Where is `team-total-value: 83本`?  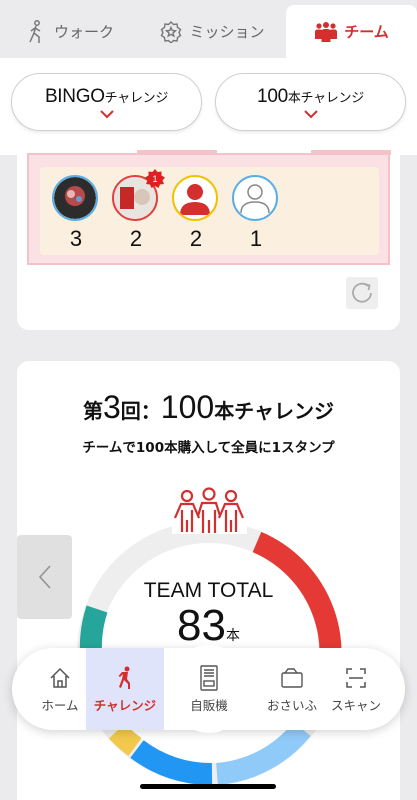
team-total-value: 83本 is located at coordinates (208, 626).